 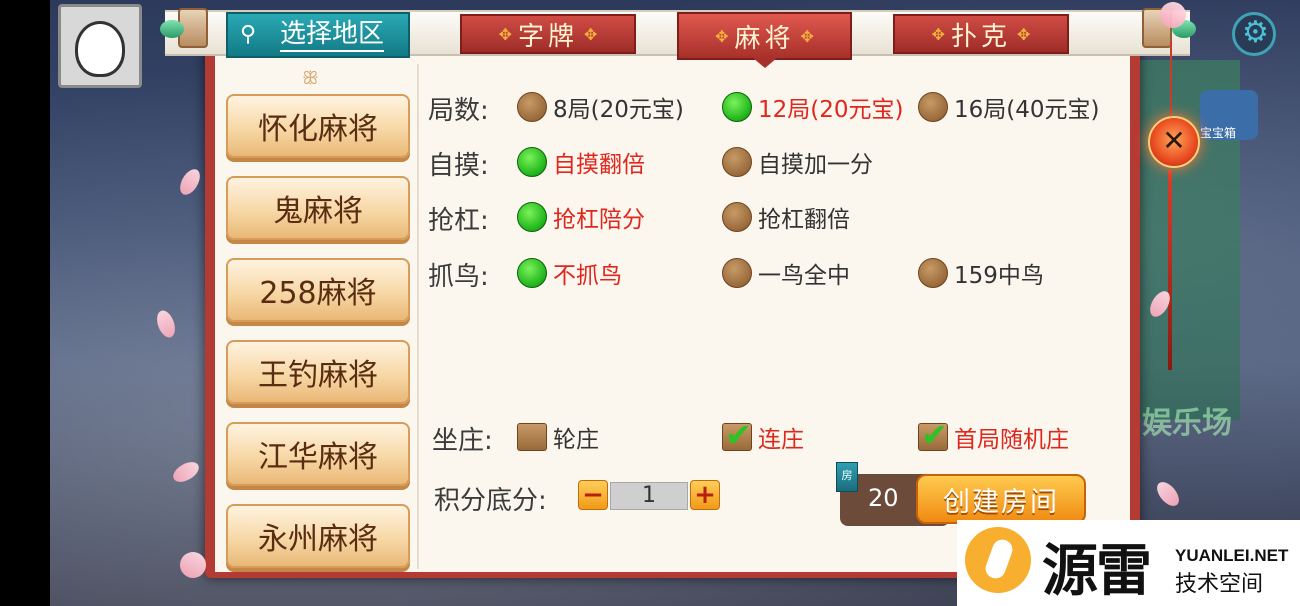 I want to click on catch-bird-option-none: 不抓鸟, so click(x=569, y=273).